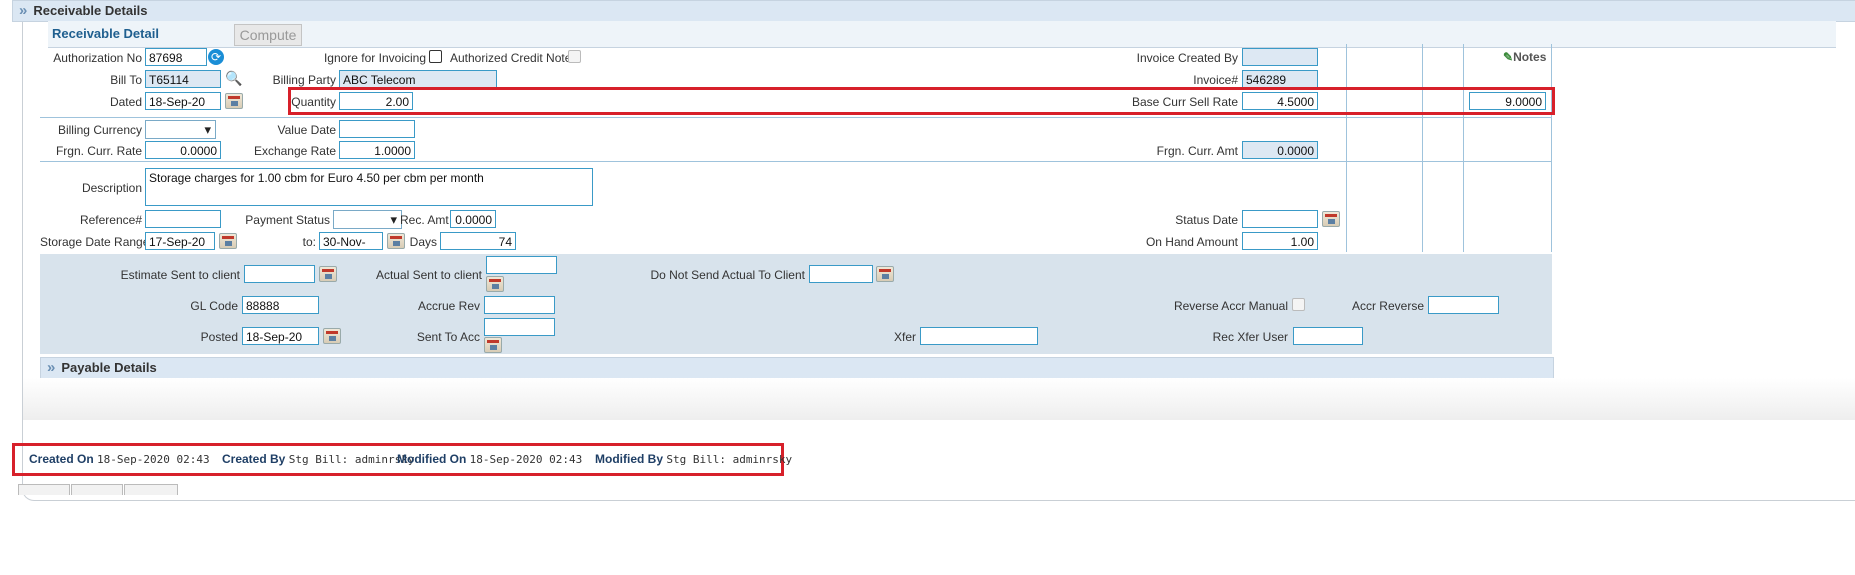  I want to click on rec-xfer-user-field, so click(1328, 336).